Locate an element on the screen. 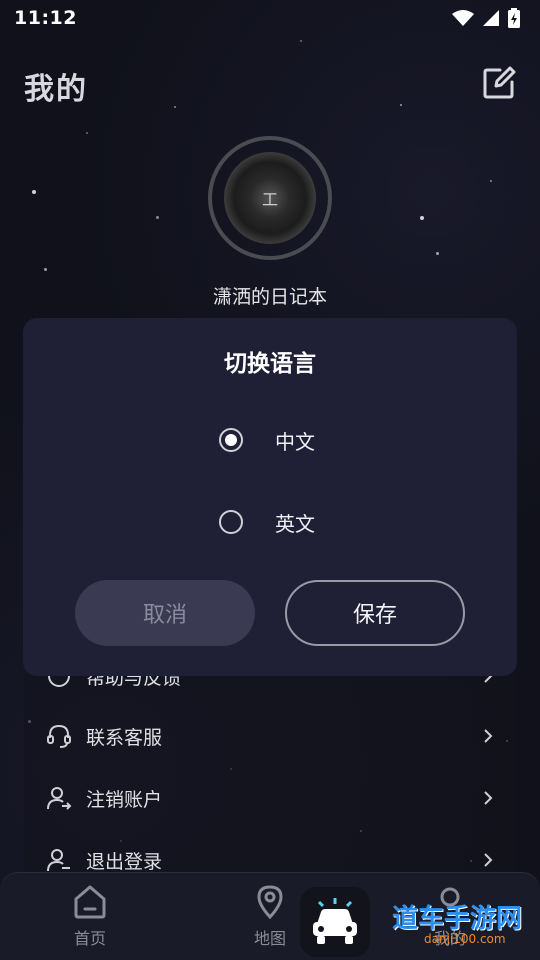  watermark-url: danji100.com is located at coordinates (465, 939).